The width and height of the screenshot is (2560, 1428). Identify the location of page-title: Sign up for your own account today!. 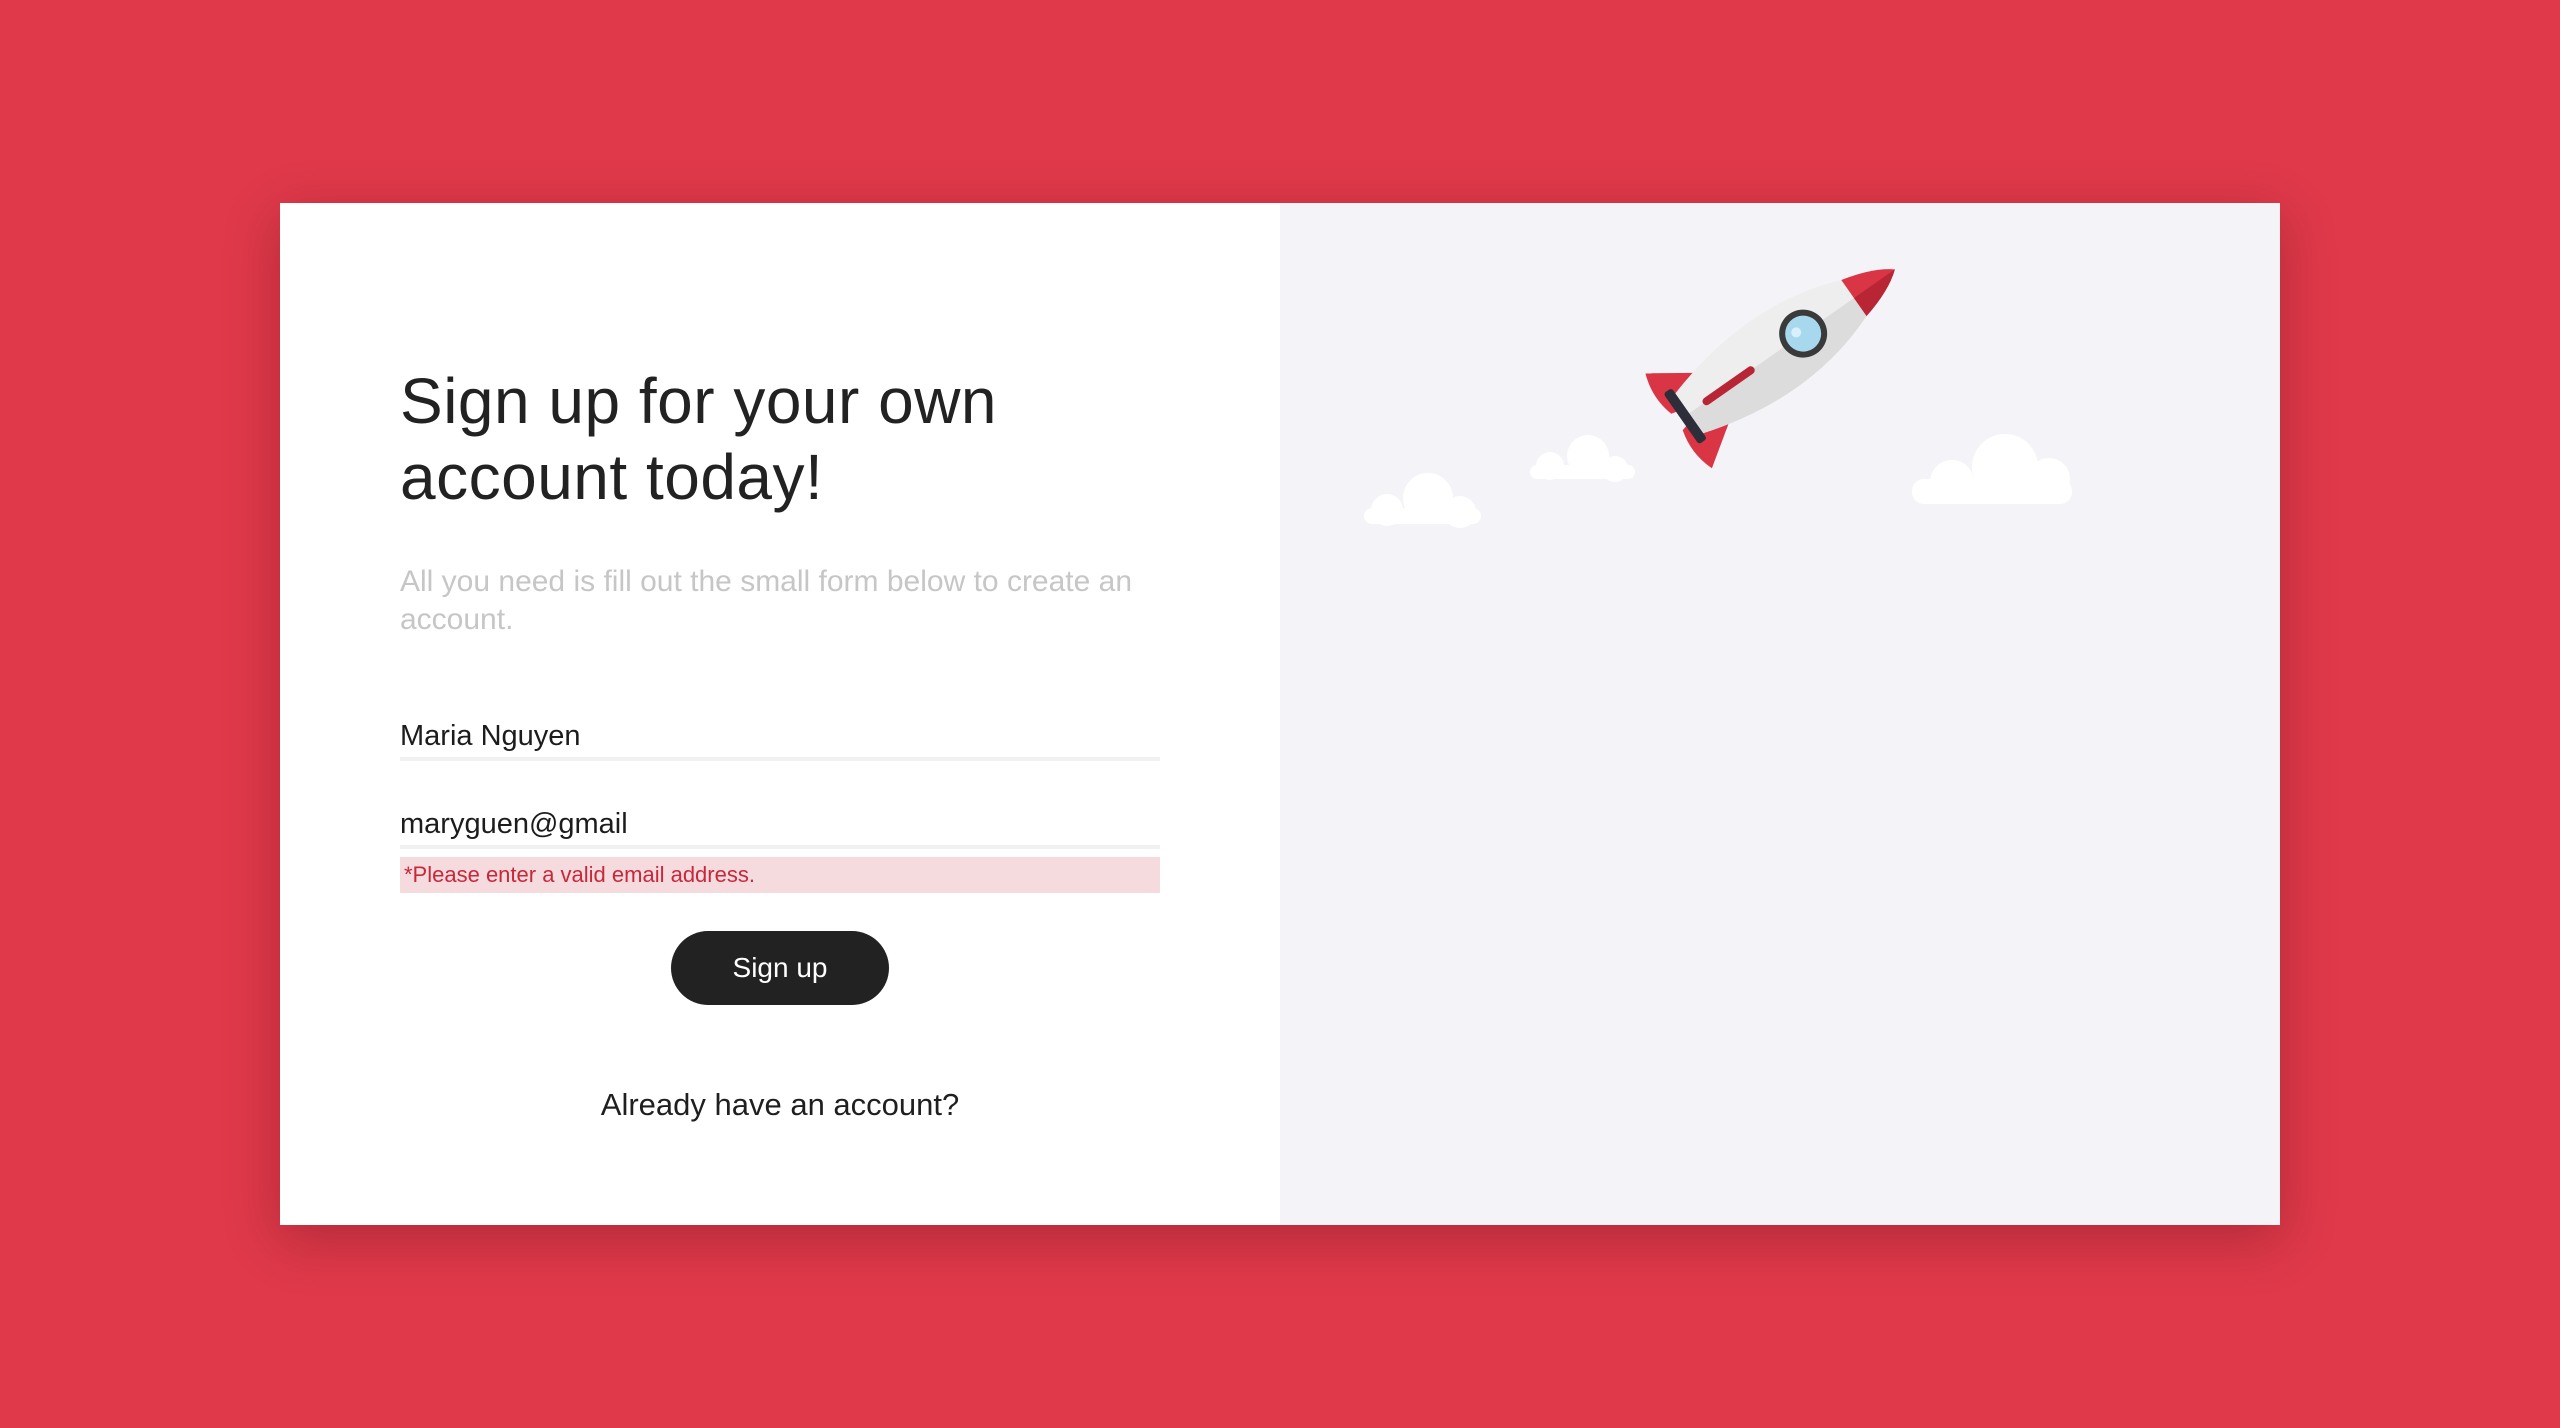
(698, 439).